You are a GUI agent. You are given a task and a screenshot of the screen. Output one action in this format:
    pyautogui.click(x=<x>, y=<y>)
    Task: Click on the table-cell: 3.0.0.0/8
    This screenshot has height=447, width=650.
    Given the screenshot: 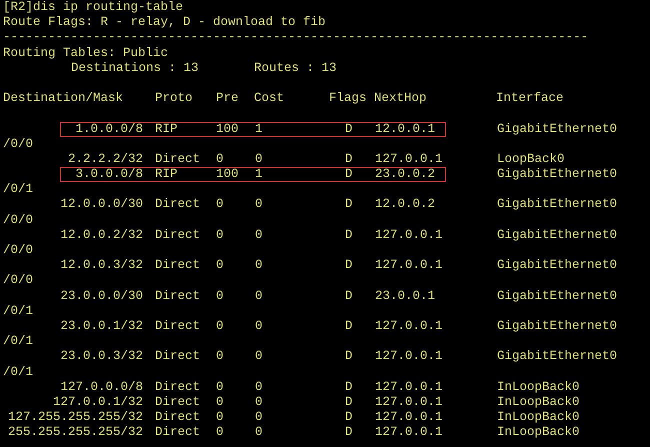 What is the action you would take?
    pyautogui.click(x=109, y=174)
    